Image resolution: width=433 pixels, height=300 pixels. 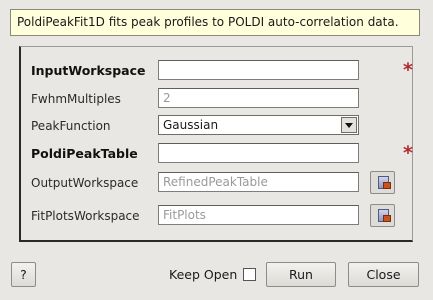 I want to click on fit-plots-workspace-label: FitPlotsWorkspace, so click(x=85, y=216).